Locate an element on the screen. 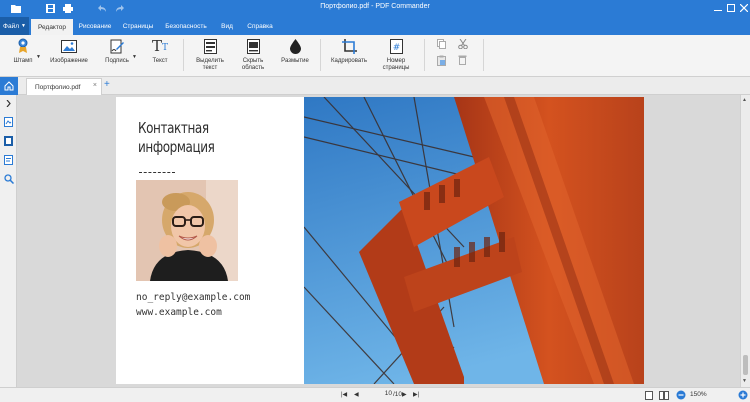  chevron-right-icon is located at coordinates (8, 103).